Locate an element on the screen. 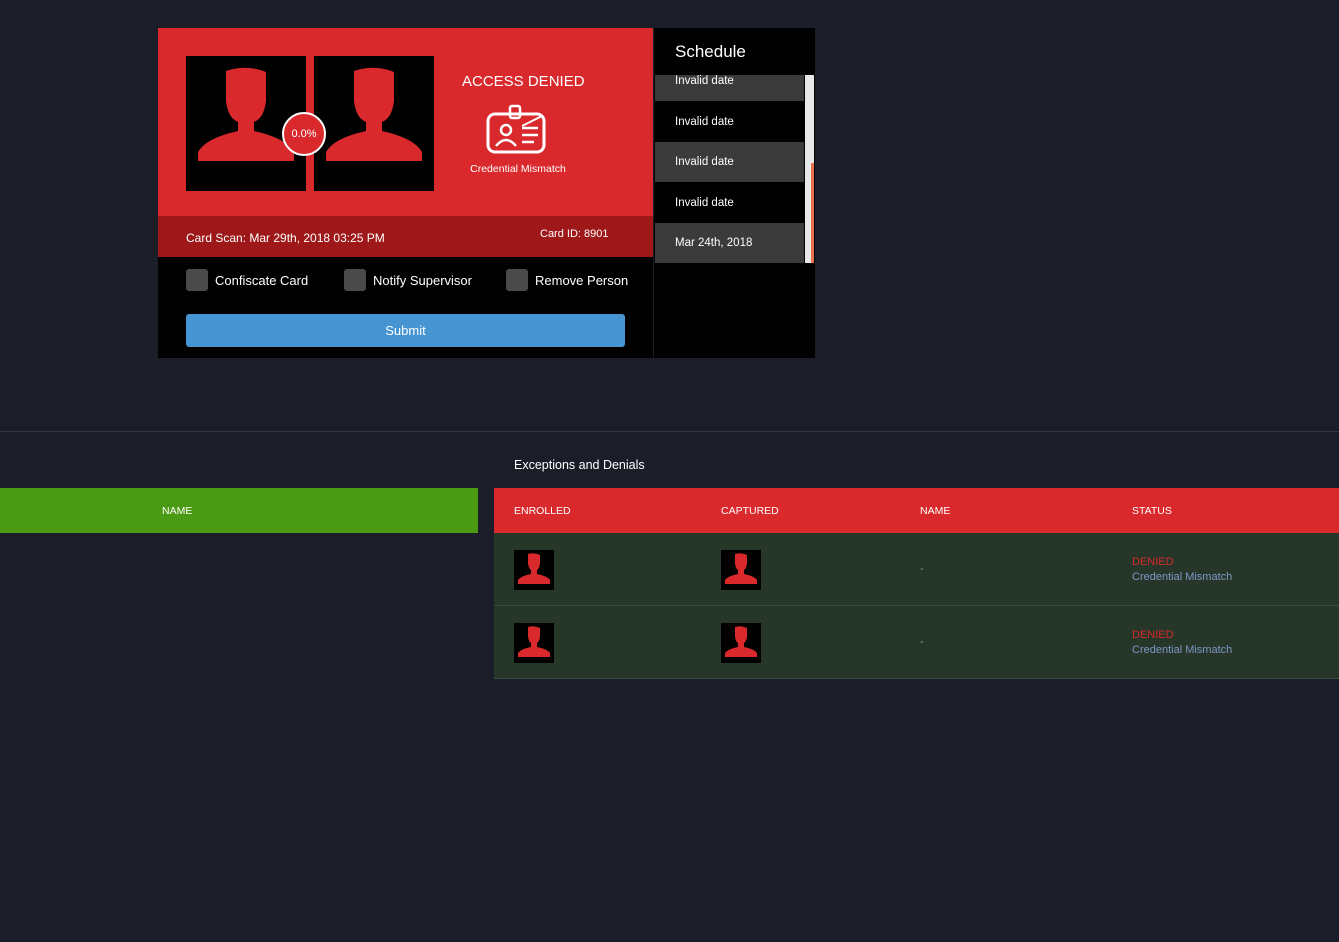 Image resolution: width=1339 pixels, height=942 pixels. remove-person-checkbox: Remove Person is located at coordinates (567, 280).